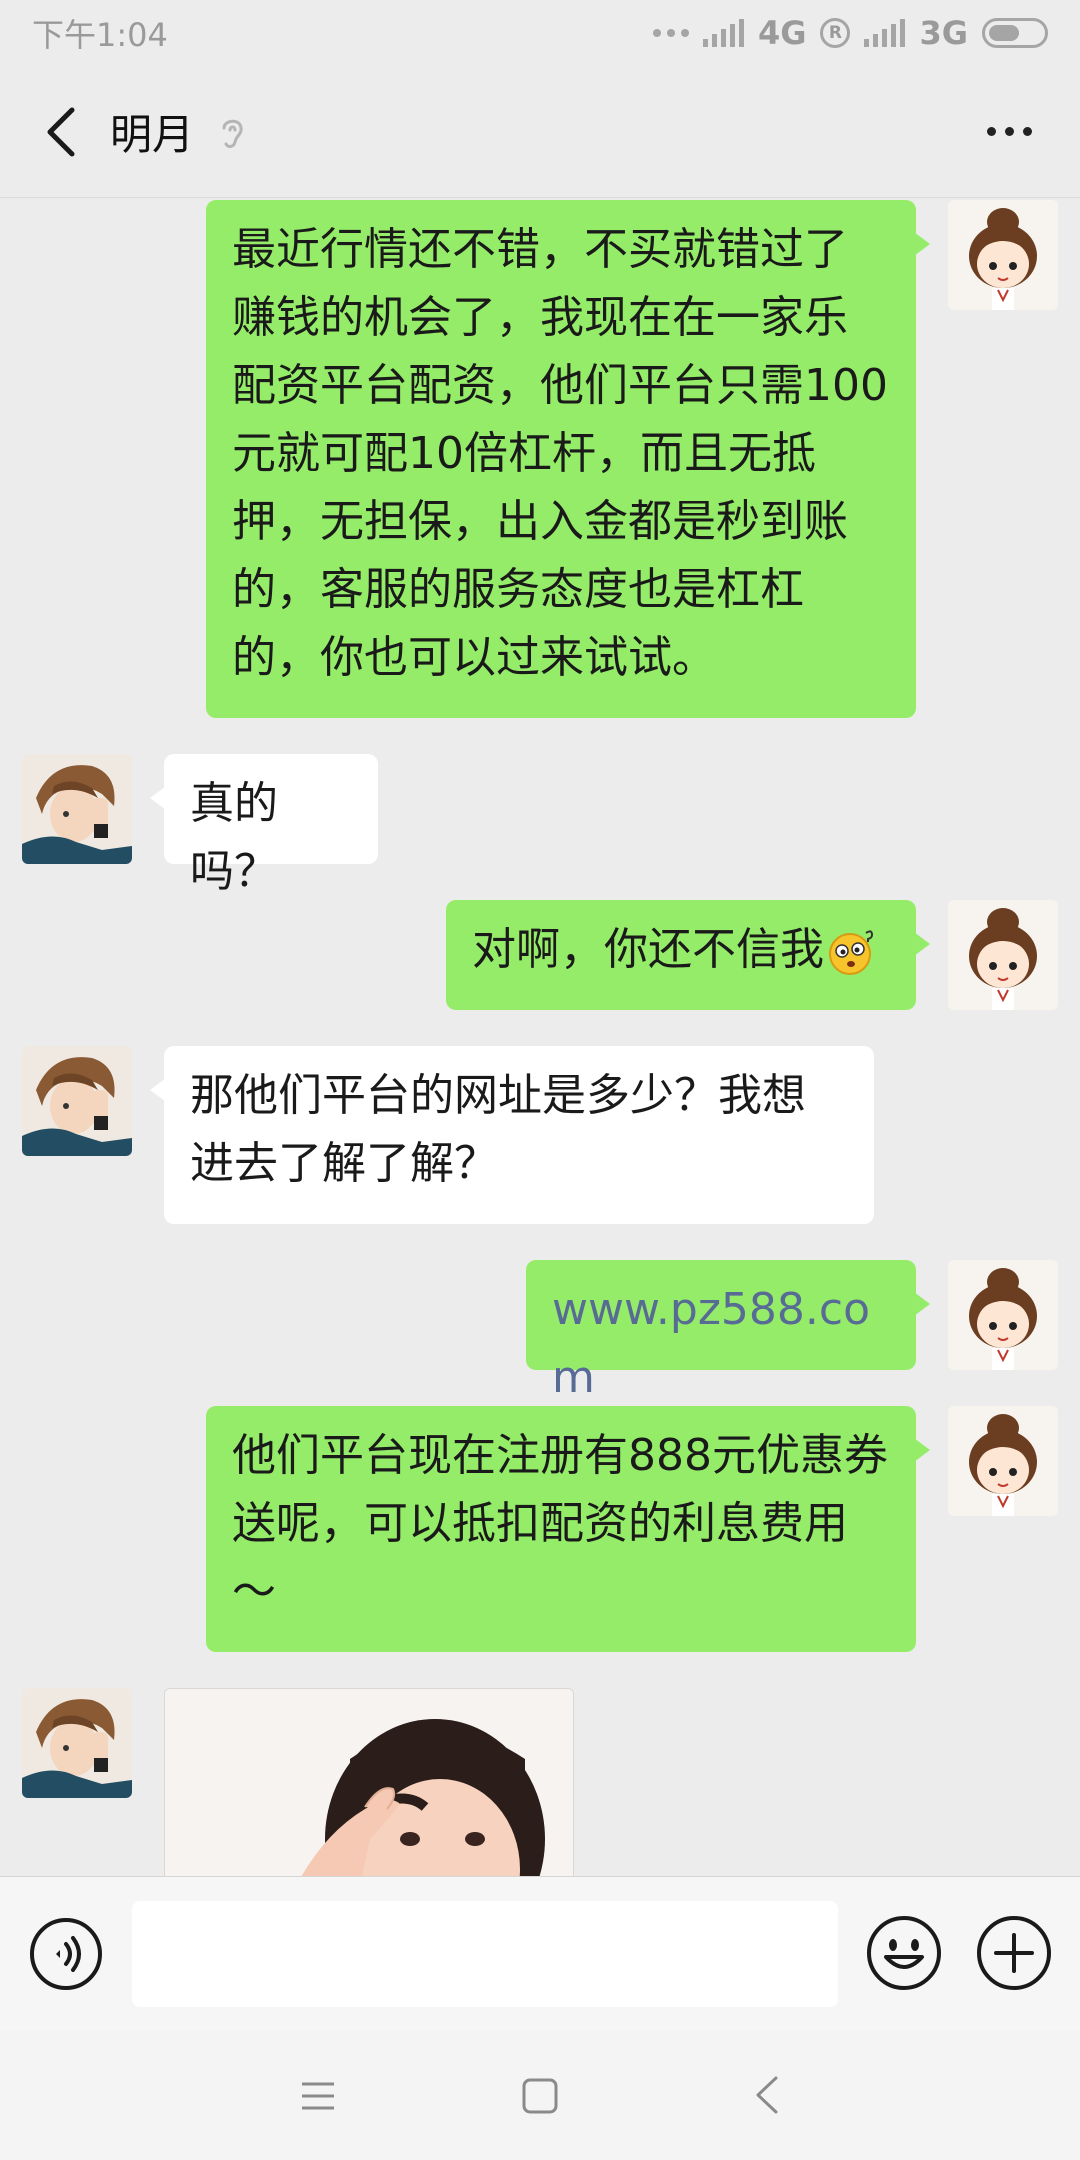 The height and width of the screenshot is (2160, 1080). Describe the element at coordinates (152, 134) in the screenshot. I see `chat-title: 明月` at that location.